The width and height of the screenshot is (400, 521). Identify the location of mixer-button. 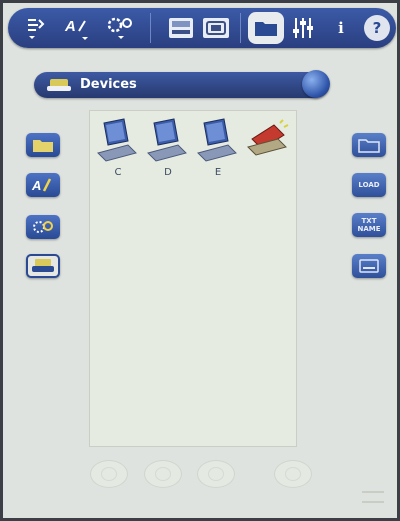
(303, 28).